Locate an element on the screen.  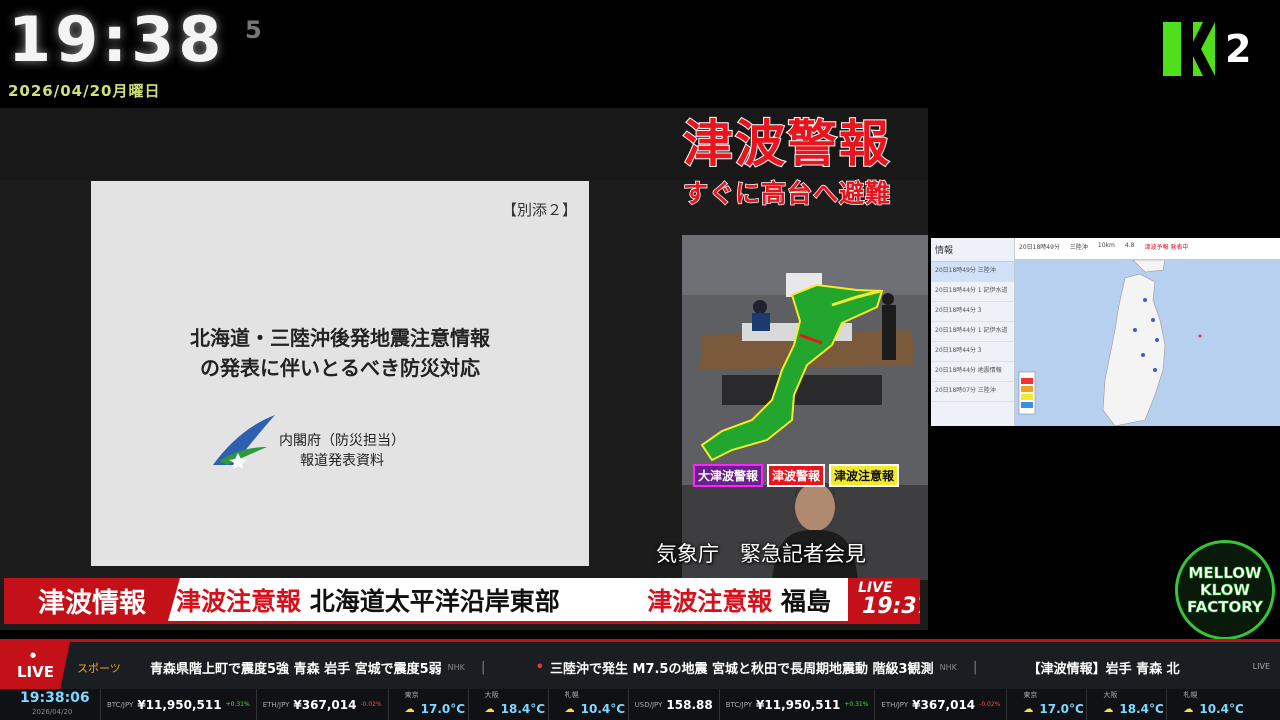
quote-change: -0.02% is located at coordinates (990, 704).